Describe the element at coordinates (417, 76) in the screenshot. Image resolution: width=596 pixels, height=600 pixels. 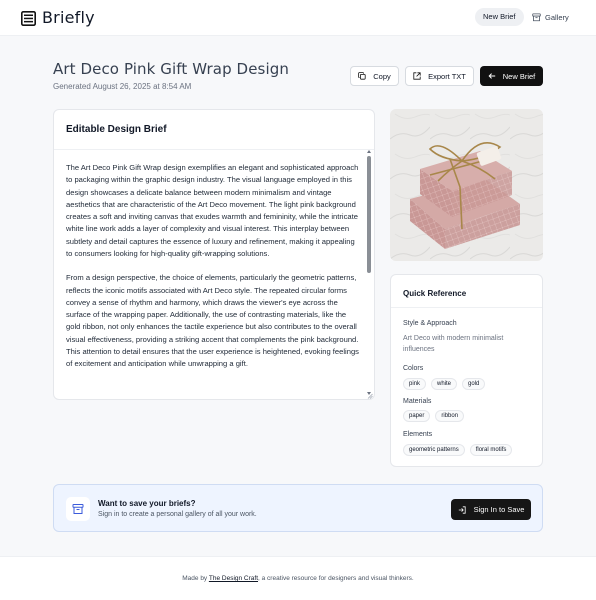
I see `export-icon` at that location.